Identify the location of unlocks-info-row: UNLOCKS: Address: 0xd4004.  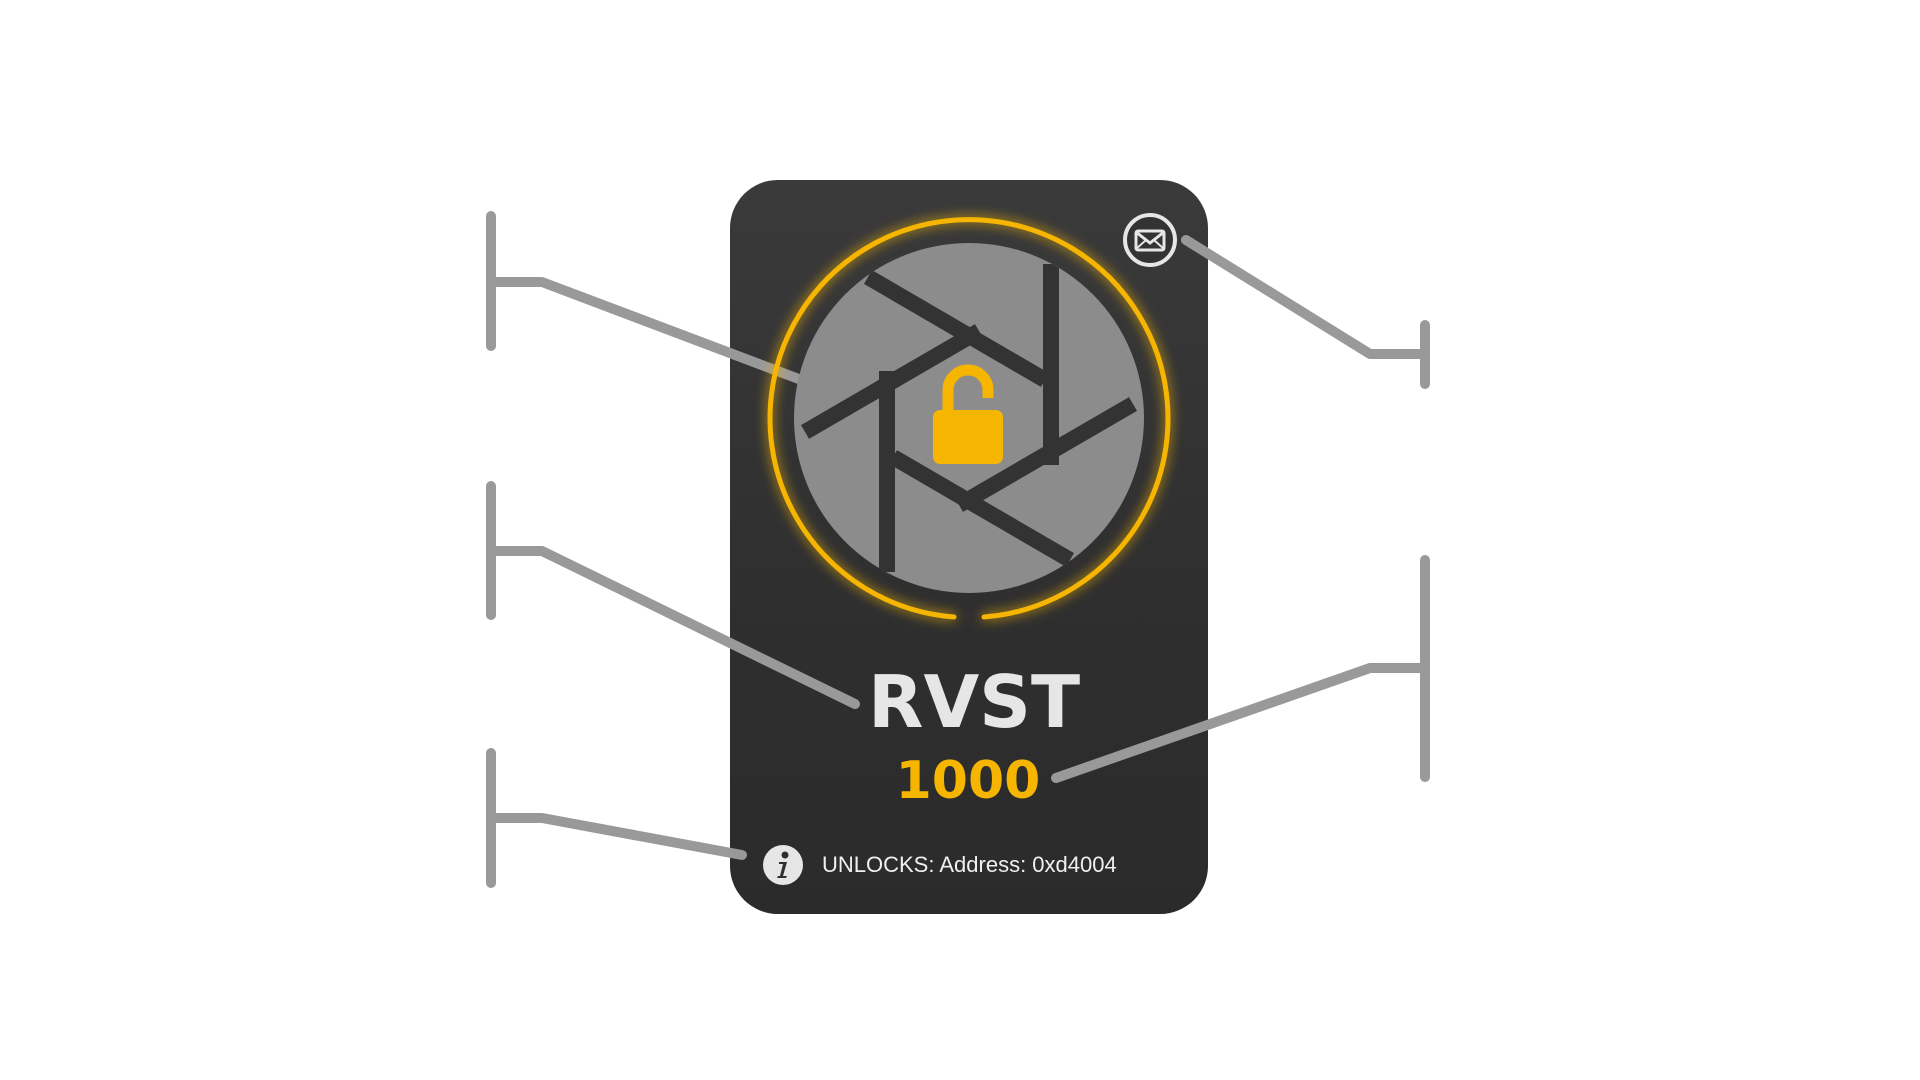
(939, 865).